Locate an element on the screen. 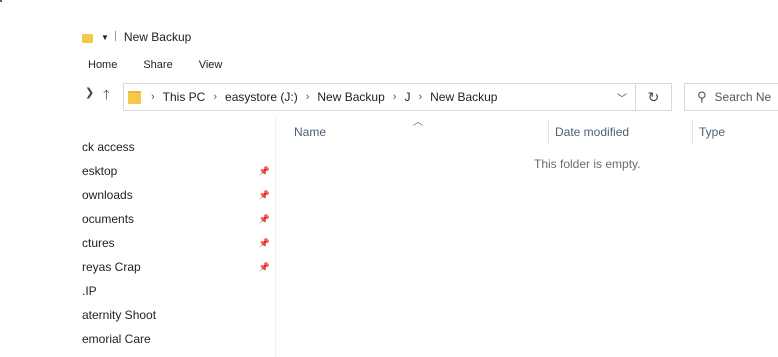  breadcrumb-new-backup: New Backup is located at coordinates (350, 97).